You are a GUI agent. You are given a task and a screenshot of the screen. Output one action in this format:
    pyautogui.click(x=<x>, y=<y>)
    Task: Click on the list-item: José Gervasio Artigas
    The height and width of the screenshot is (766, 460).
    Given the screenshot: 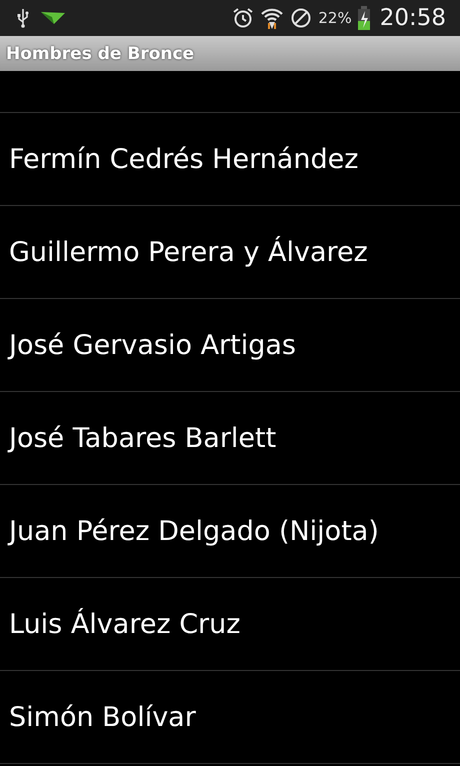 What is the action you would take?
    pyautogui.click(x=230, y=345)
    